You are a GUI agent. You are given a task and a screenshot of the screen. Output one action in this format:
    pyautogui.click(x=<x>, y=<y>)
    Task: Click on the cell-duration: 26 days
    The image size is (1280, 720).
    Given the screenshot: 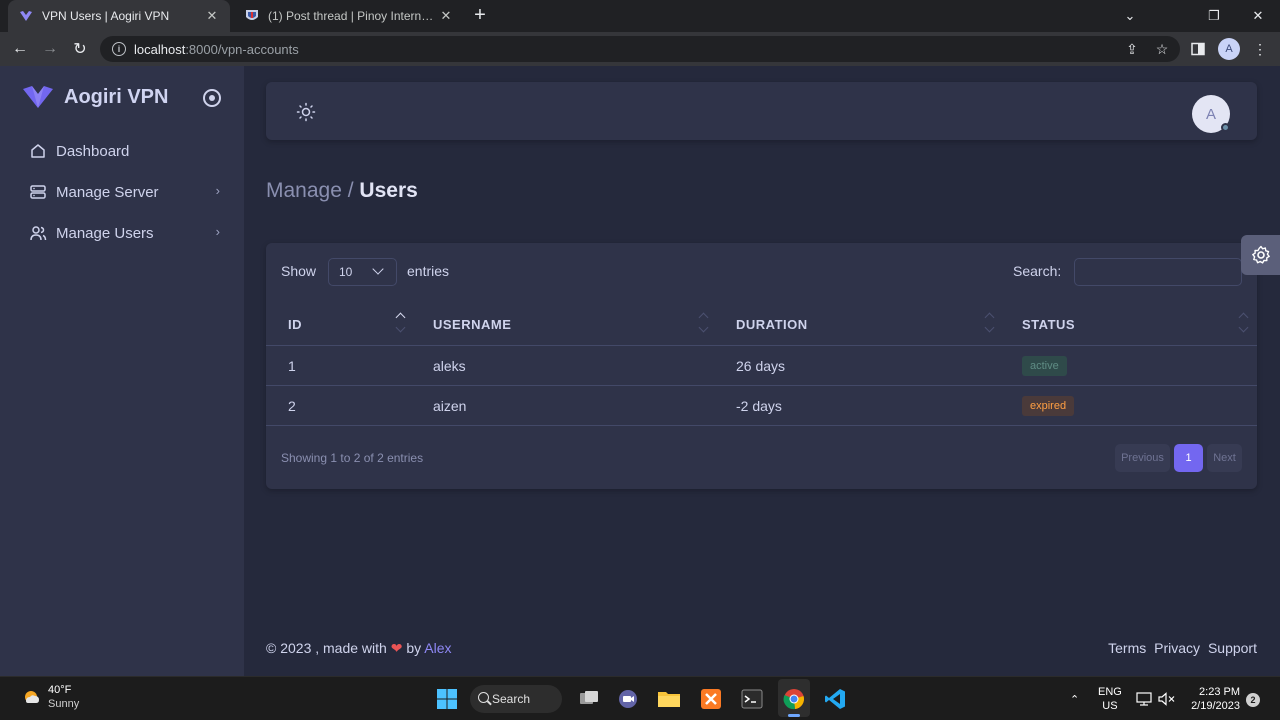 What is the action you would take?
    pyautogui.click(x=761, y=366)
    